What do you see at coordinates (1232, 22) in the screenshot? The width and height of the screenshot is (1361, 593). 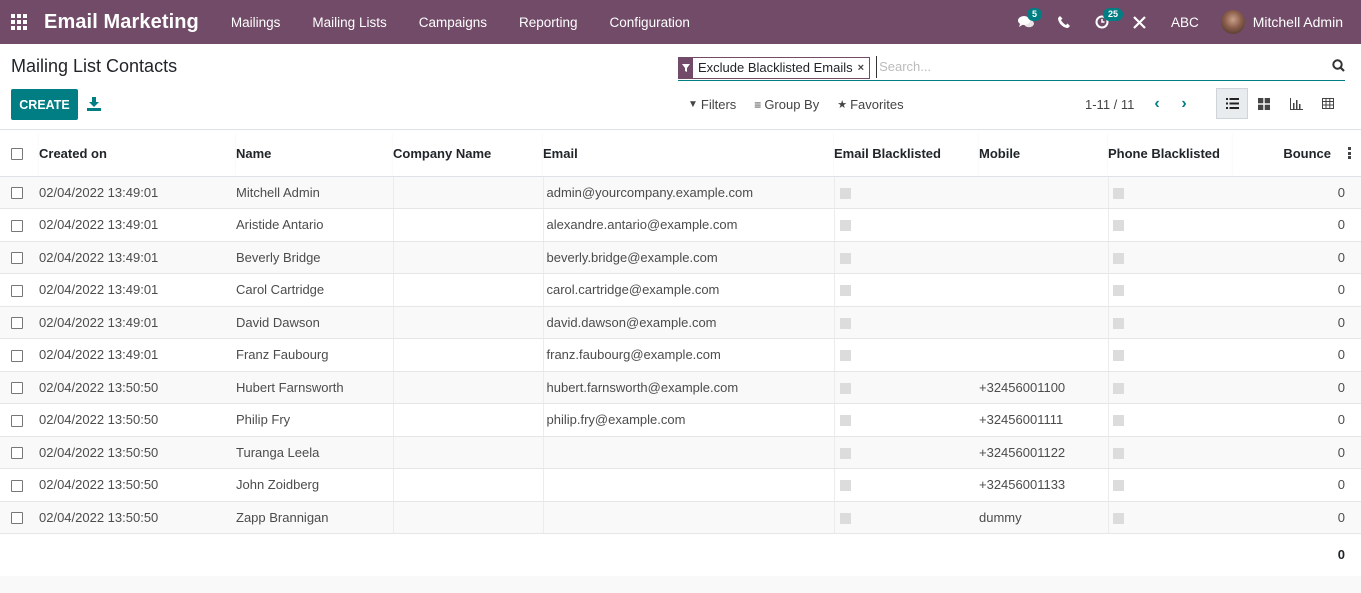 I see `user-avatar` at bounding box center [1232, 22].